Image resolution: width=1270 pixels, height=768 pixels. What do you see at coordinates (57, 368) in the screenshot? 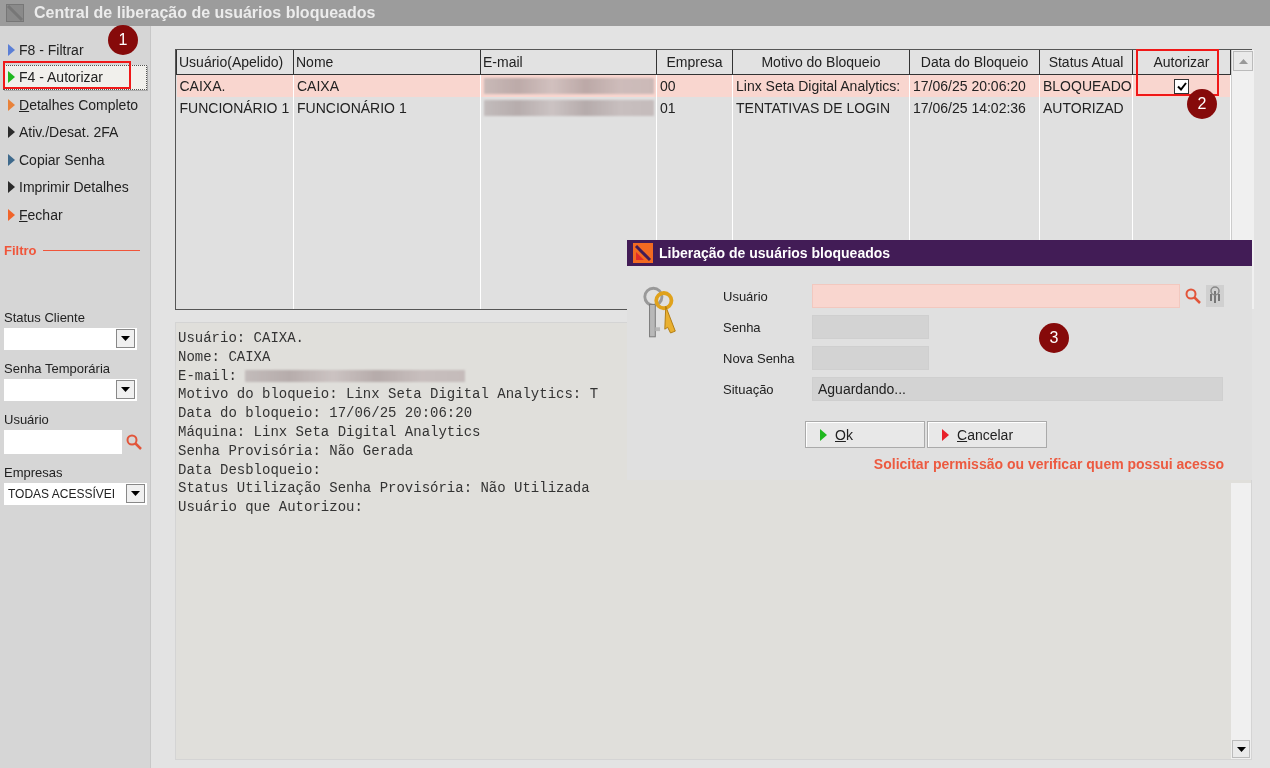
I see `filter-label: Senha Temporária` at bounding box center [57, 368].